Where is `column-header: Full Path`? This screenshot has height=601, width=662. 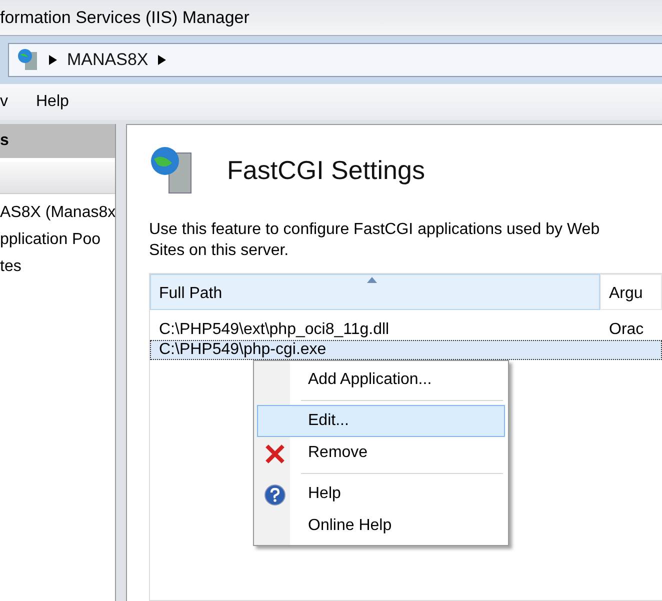
column-header: Full Path is located at coordinates (375, 292).